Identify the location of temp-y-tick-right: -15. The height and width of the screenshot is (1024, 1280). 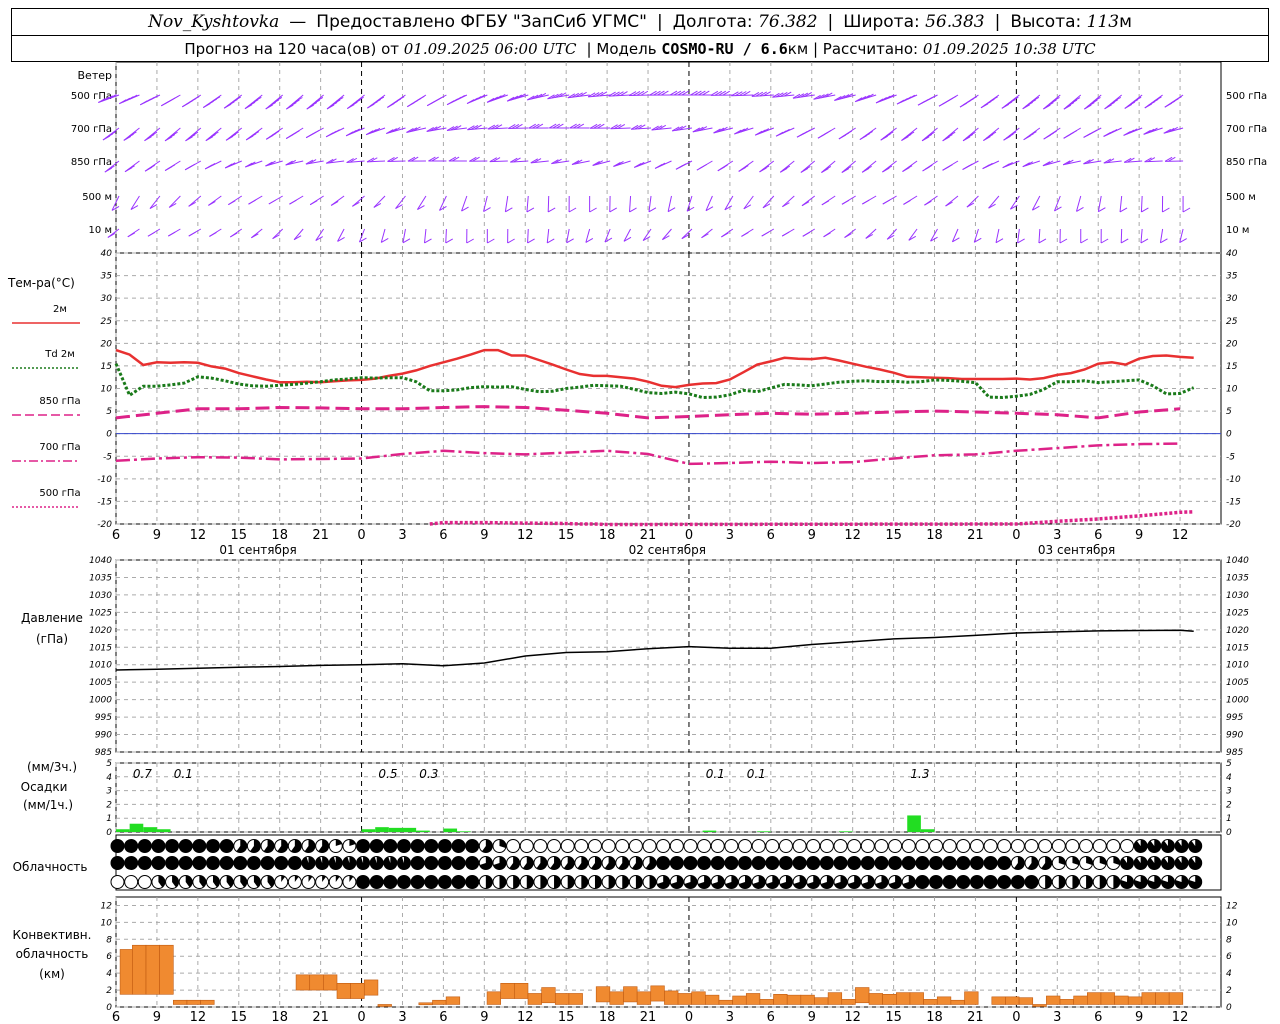
(1233, 502).